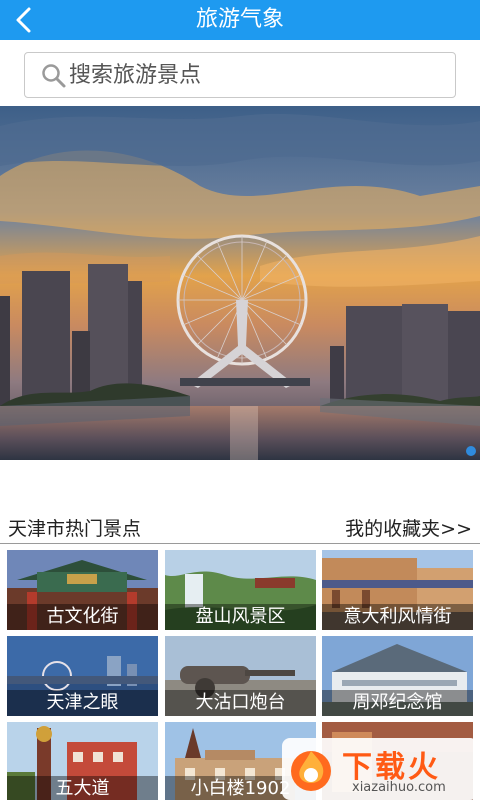  I want to click on spot-name: 天津之眼, so click(82, 703).